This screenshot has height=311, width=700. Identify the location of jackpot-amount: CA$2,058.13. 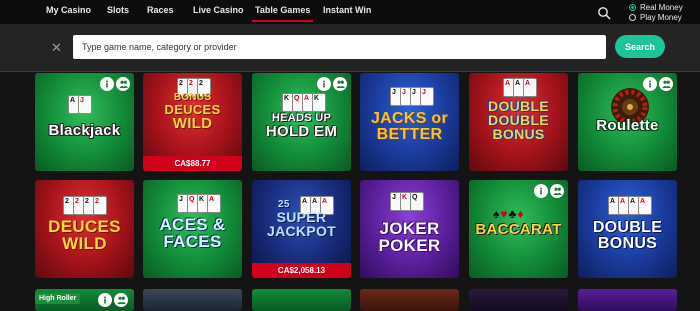
(301, 270).